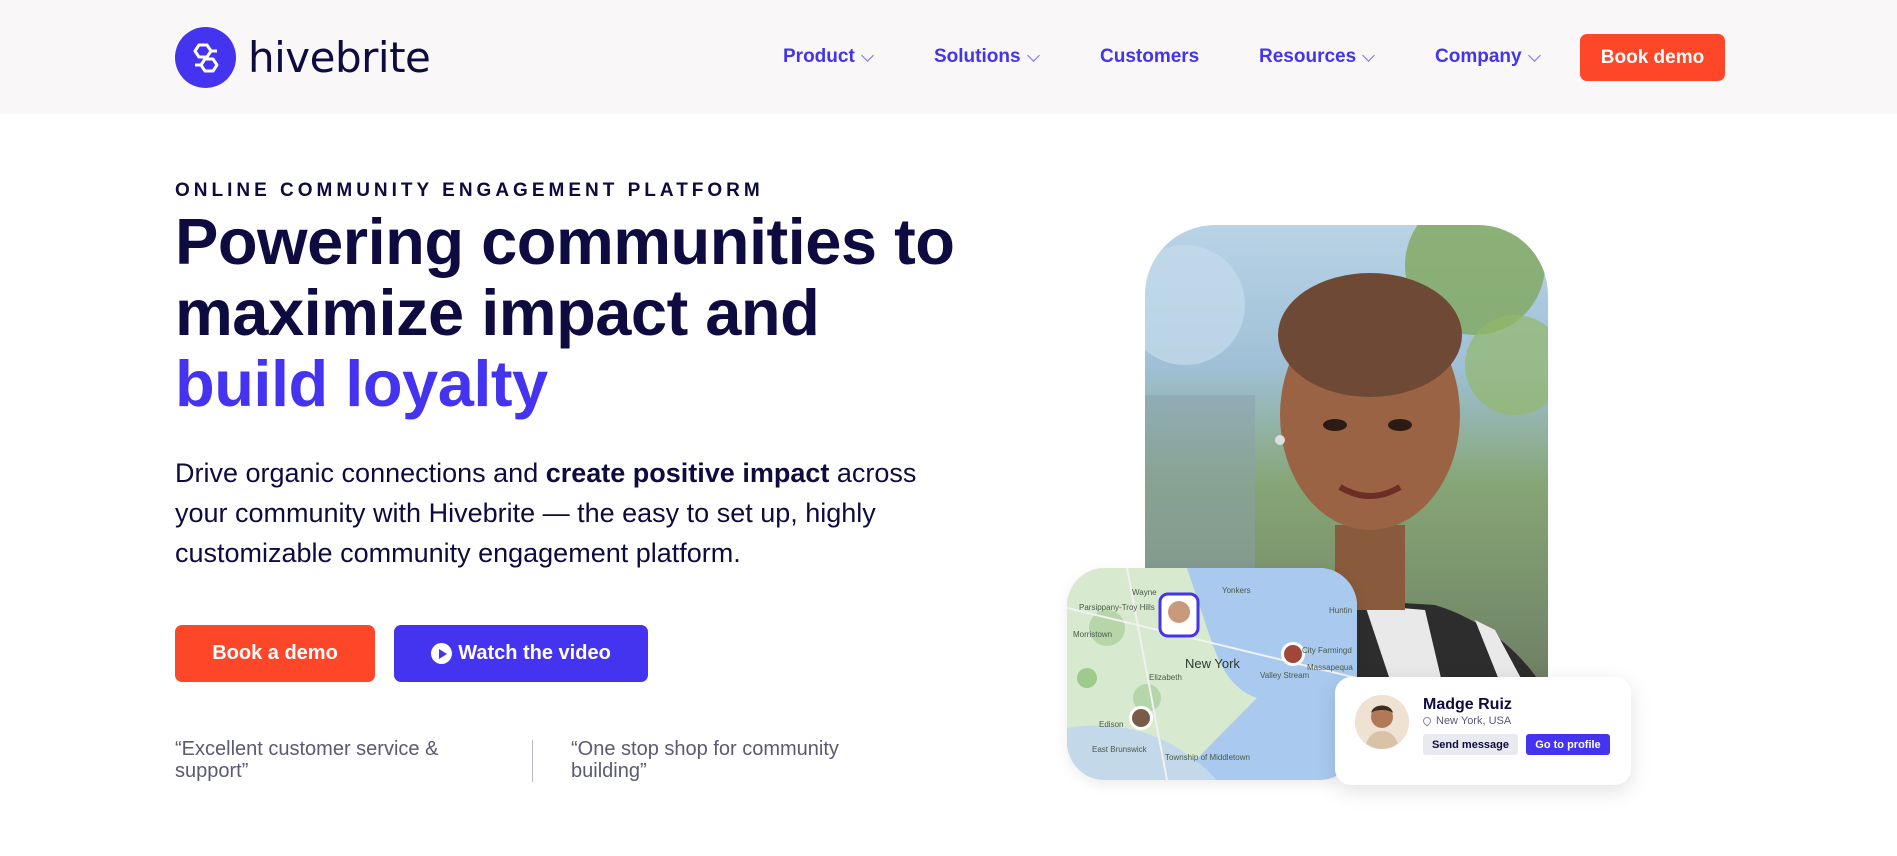 This screenshot has width=1897, height=856. Describe the element at coordinates (1144, 592) in the screenshot. I see `map-label: Wayne` at that location.